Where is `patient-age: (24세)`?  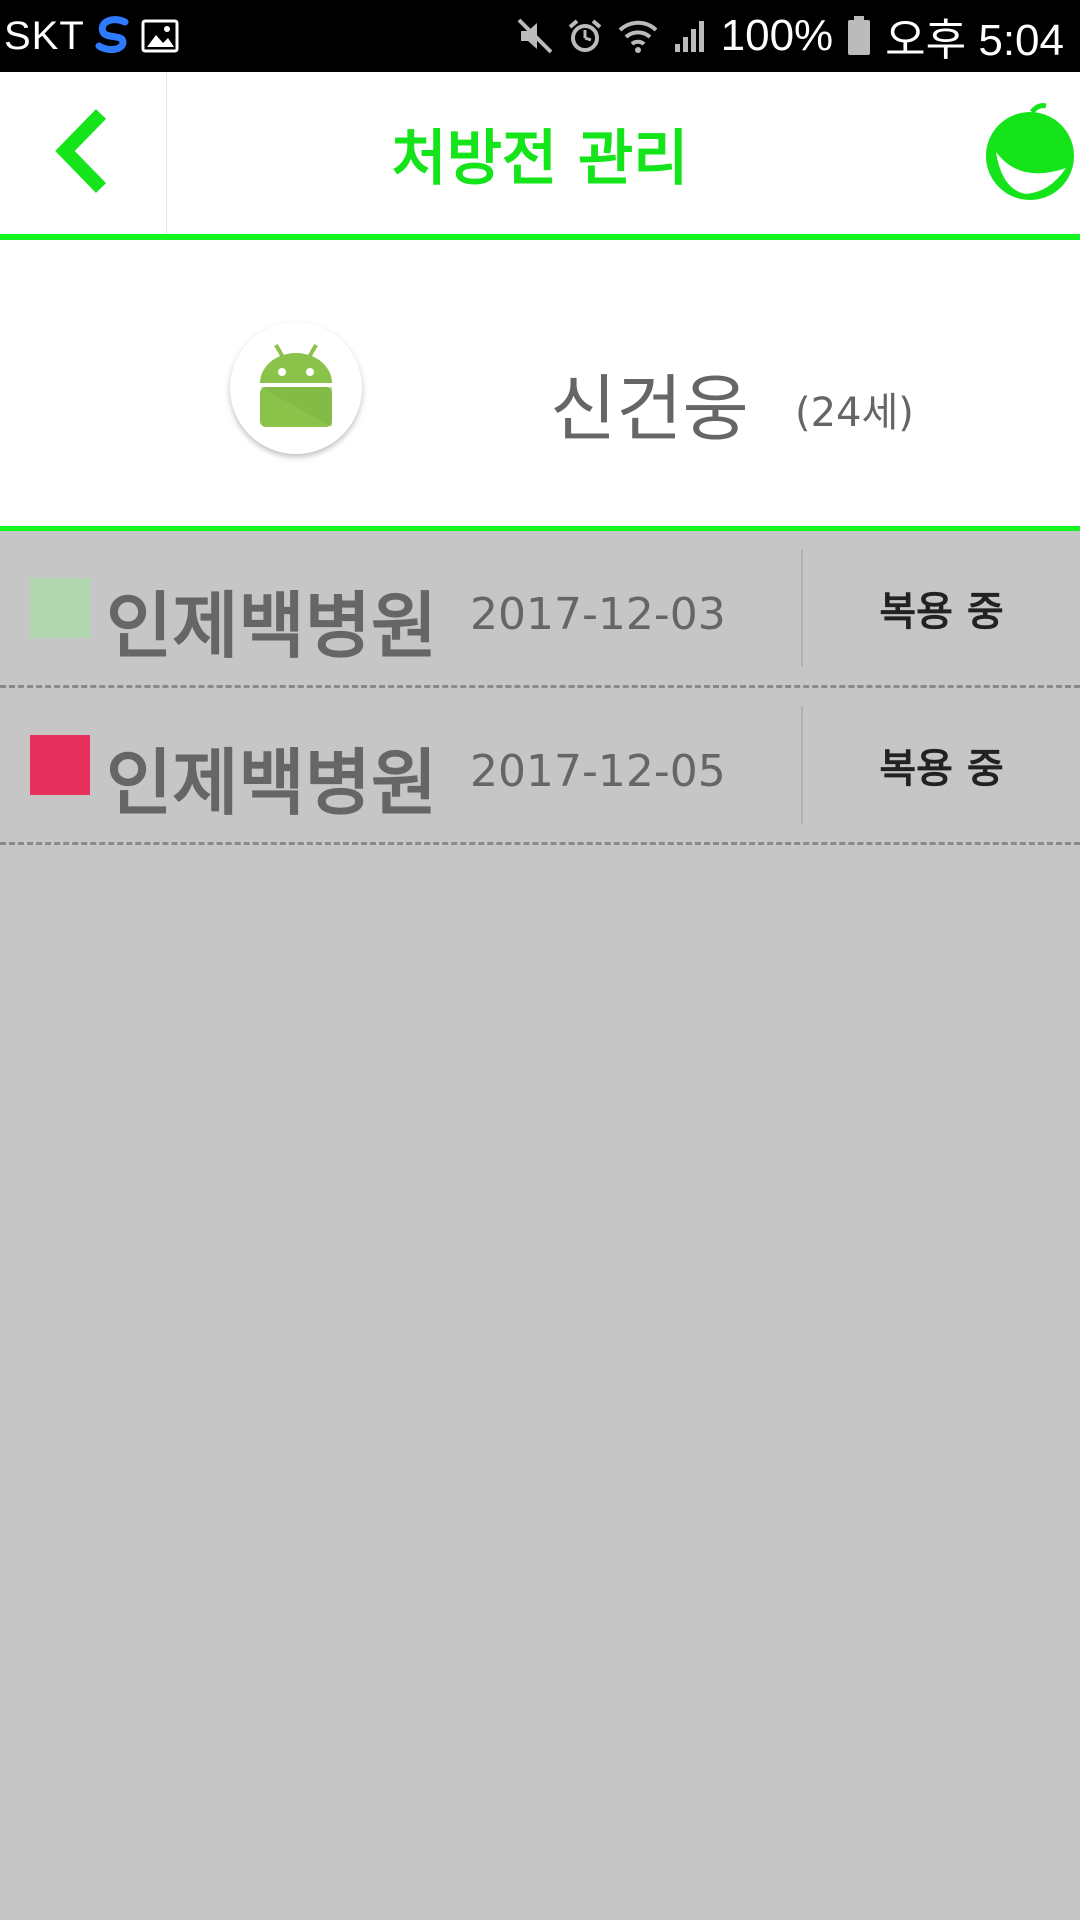 patient-age: (24세) is located at coordinates (854, 413).